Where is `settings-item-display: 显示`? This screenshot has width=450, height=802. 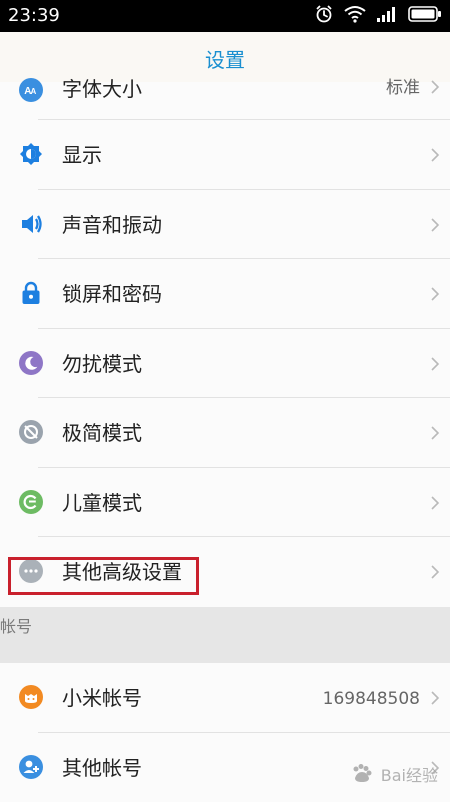 settings-item-display: 显示 is located at coordinates (225, 155).